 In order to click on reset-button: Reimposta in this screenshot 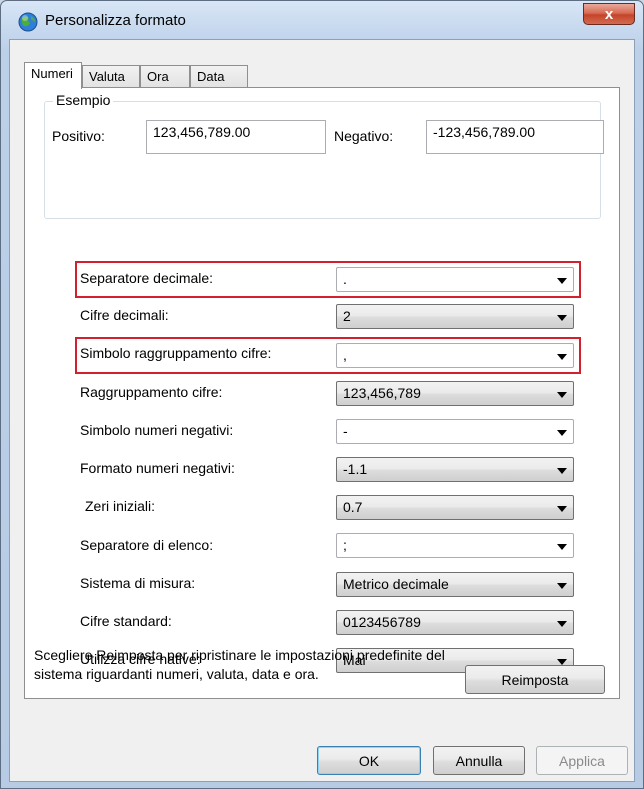, I will do `click(535, 679)`.